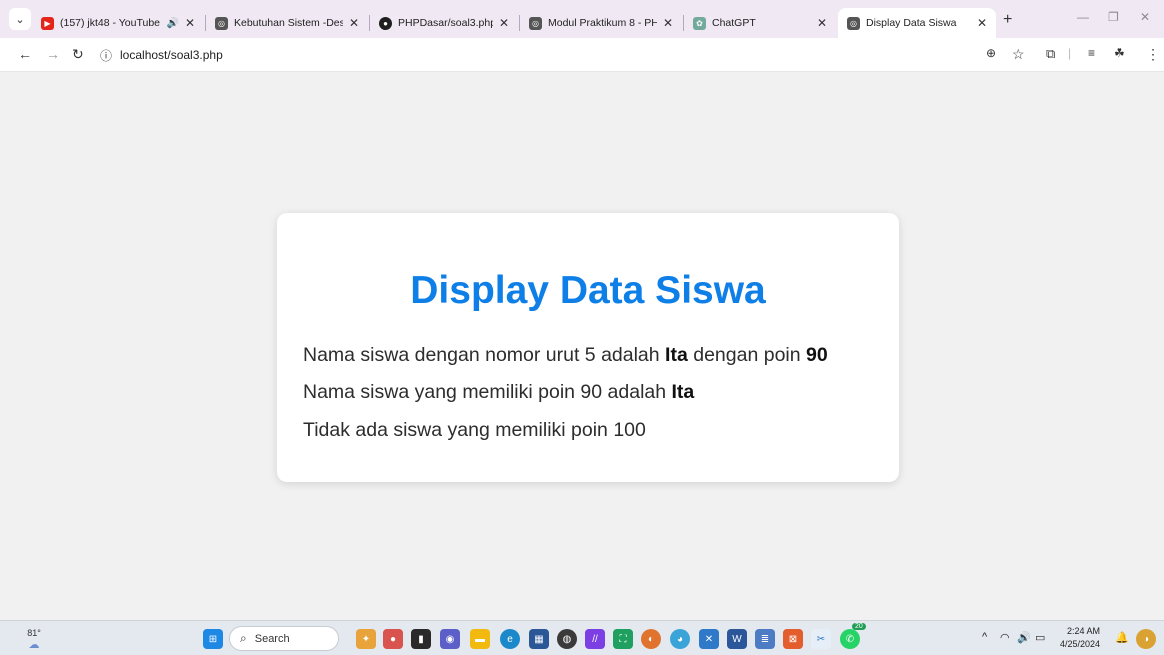 The width and height of the screenshot is (1164, 655). Describe the element at coordinates (734, 23) in the screenshot. I see `tab-title: ChatGPT` at that location.